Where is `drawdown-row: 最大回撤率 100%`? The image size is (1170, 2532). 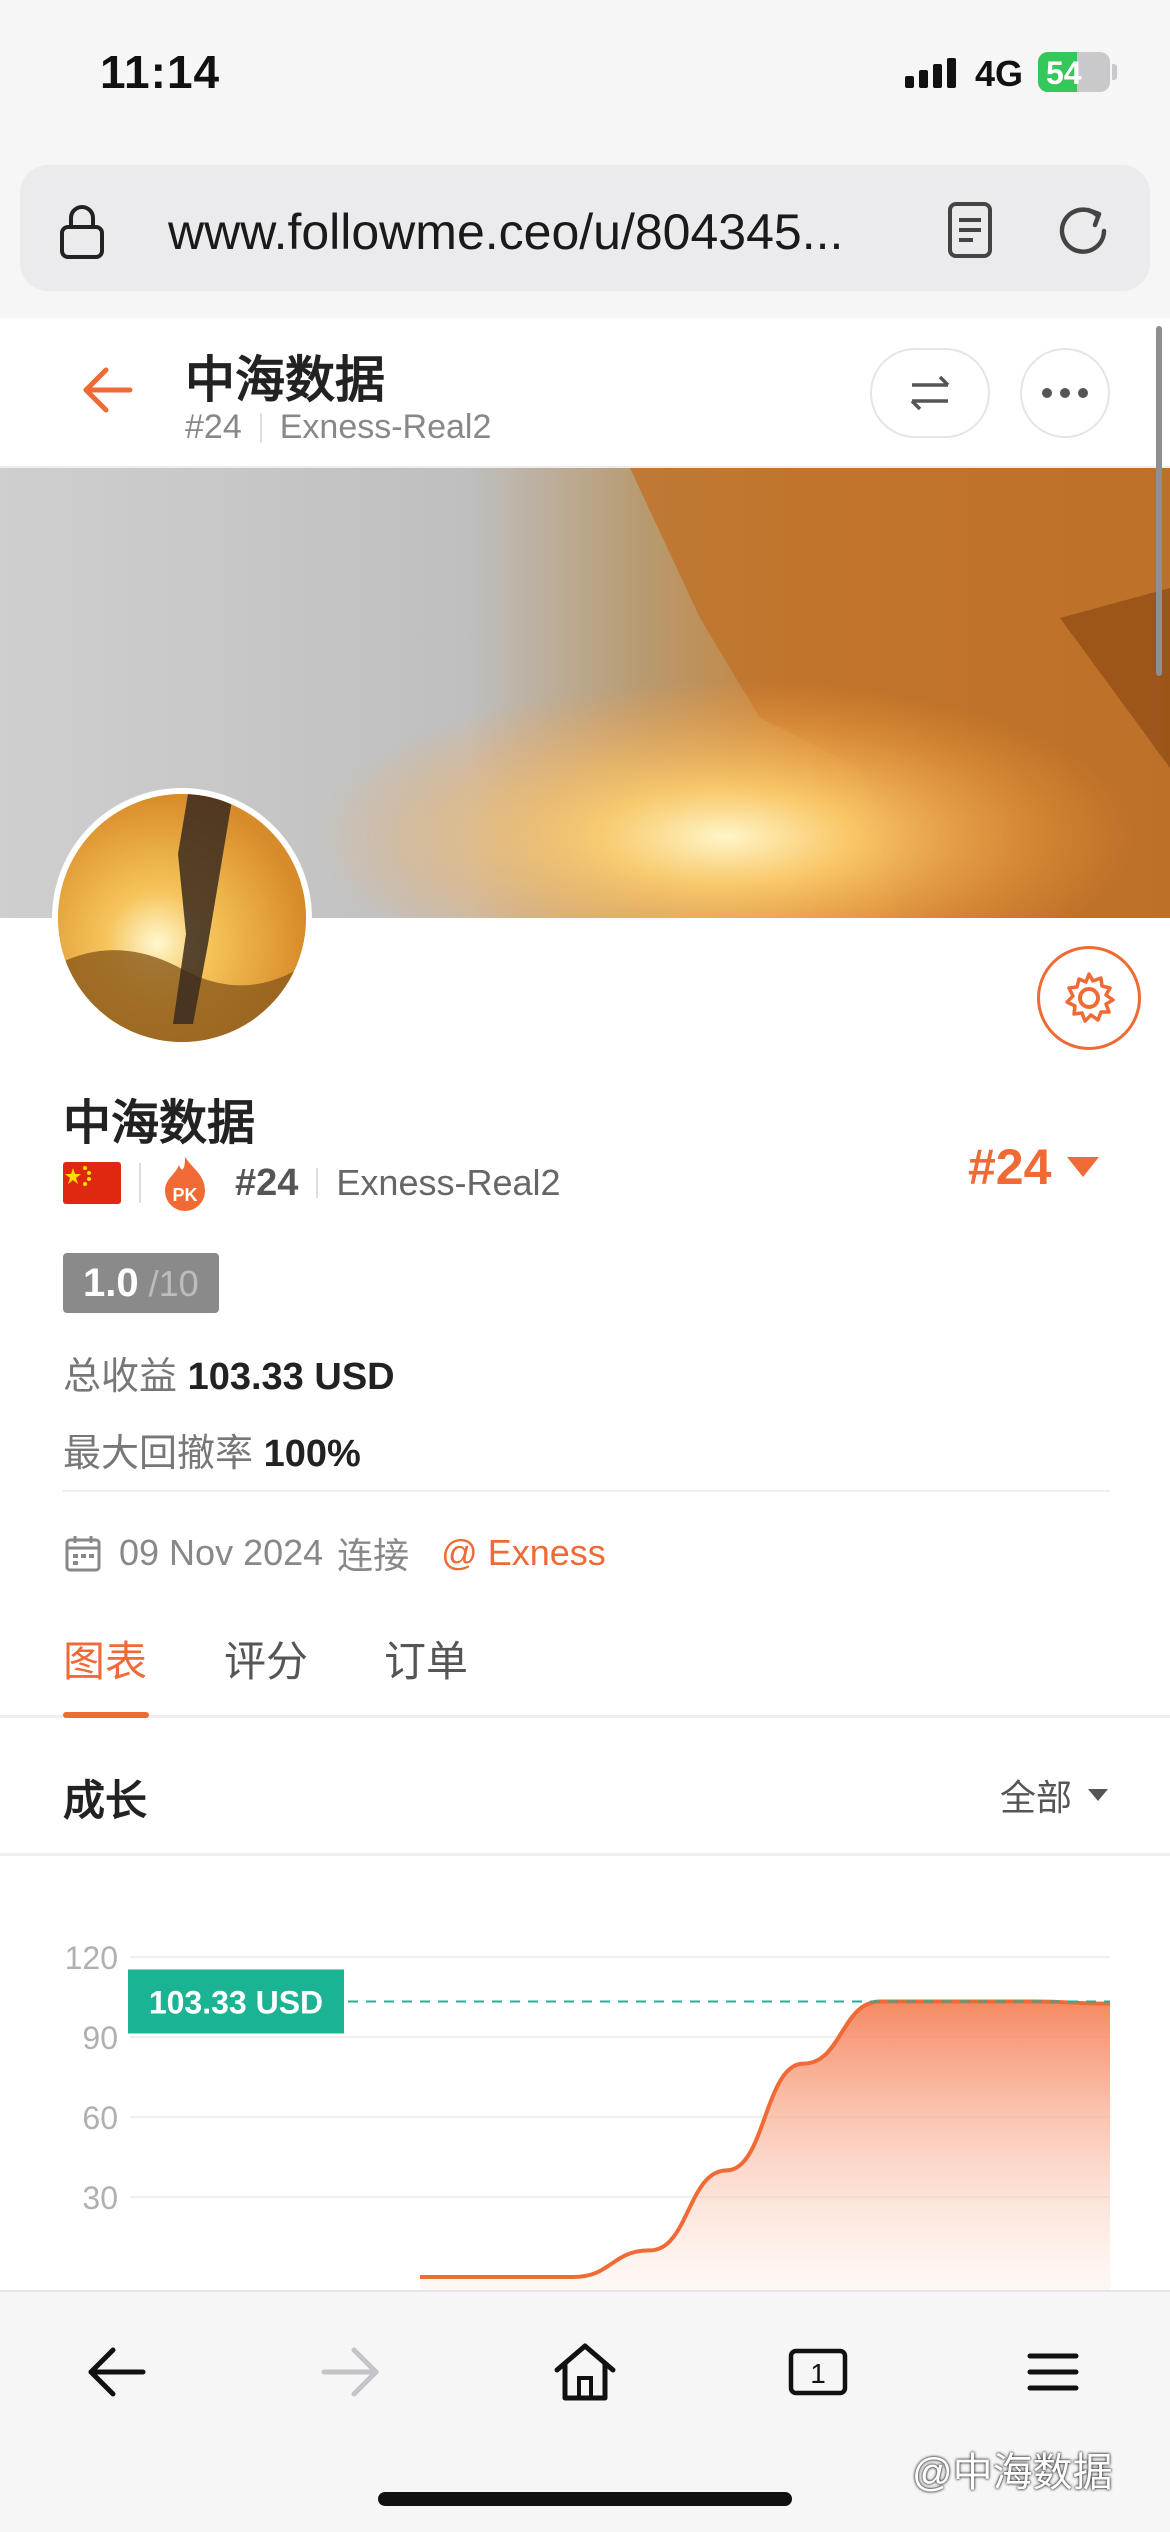 drawdown-row: 最大回撤率 100% is located at coordinates (212, 1449).